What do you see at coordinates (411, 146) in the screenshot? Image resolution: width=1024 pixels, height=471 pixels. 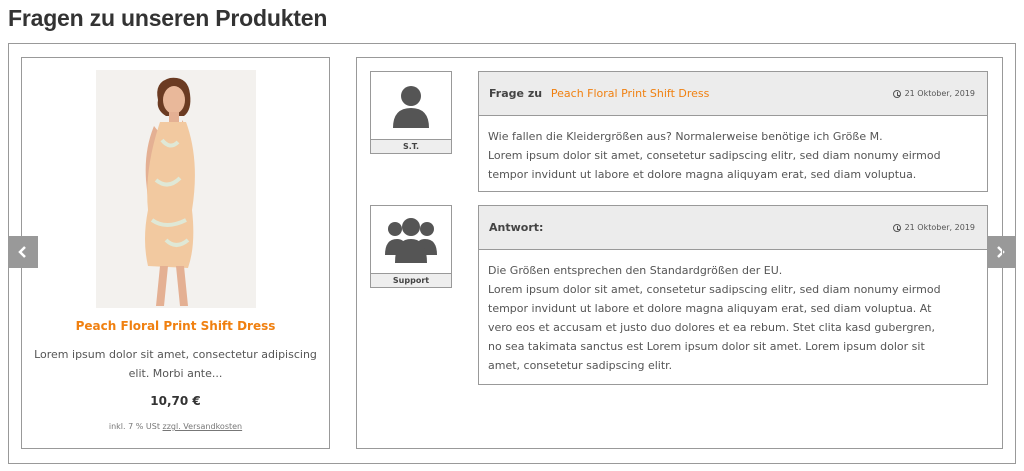 I see `question-author-name: S.T.` at bounding box center [411, 146].